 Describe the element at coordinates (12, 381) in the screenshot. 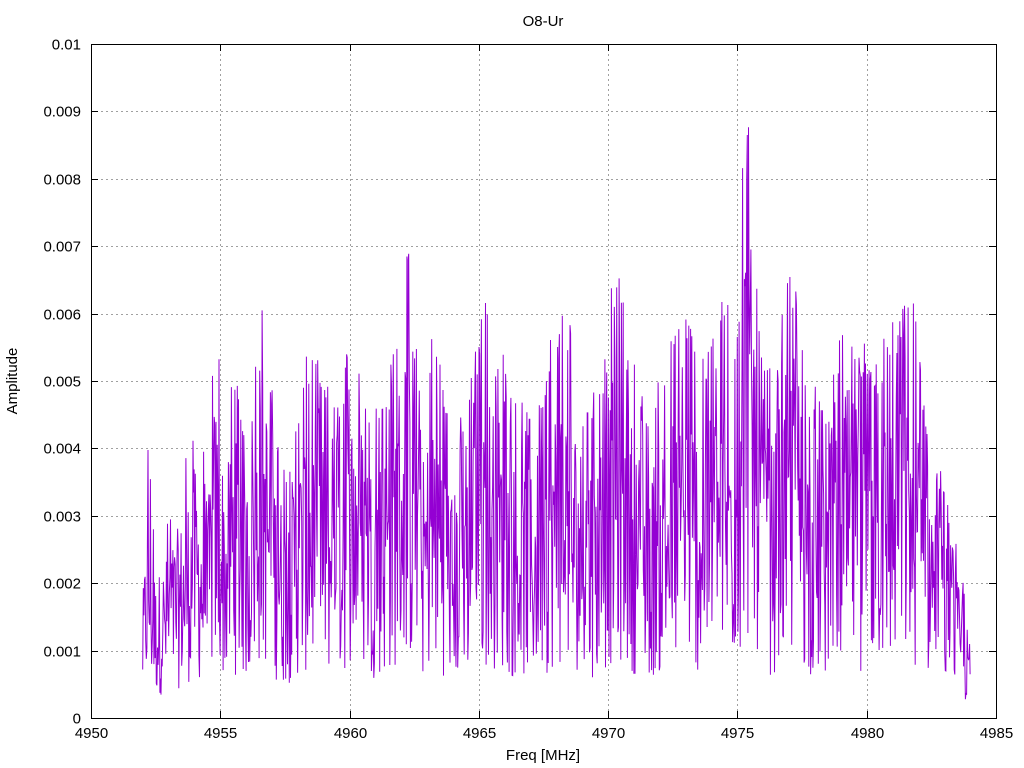

I see `y-axis-label: Amplitude` at that location.